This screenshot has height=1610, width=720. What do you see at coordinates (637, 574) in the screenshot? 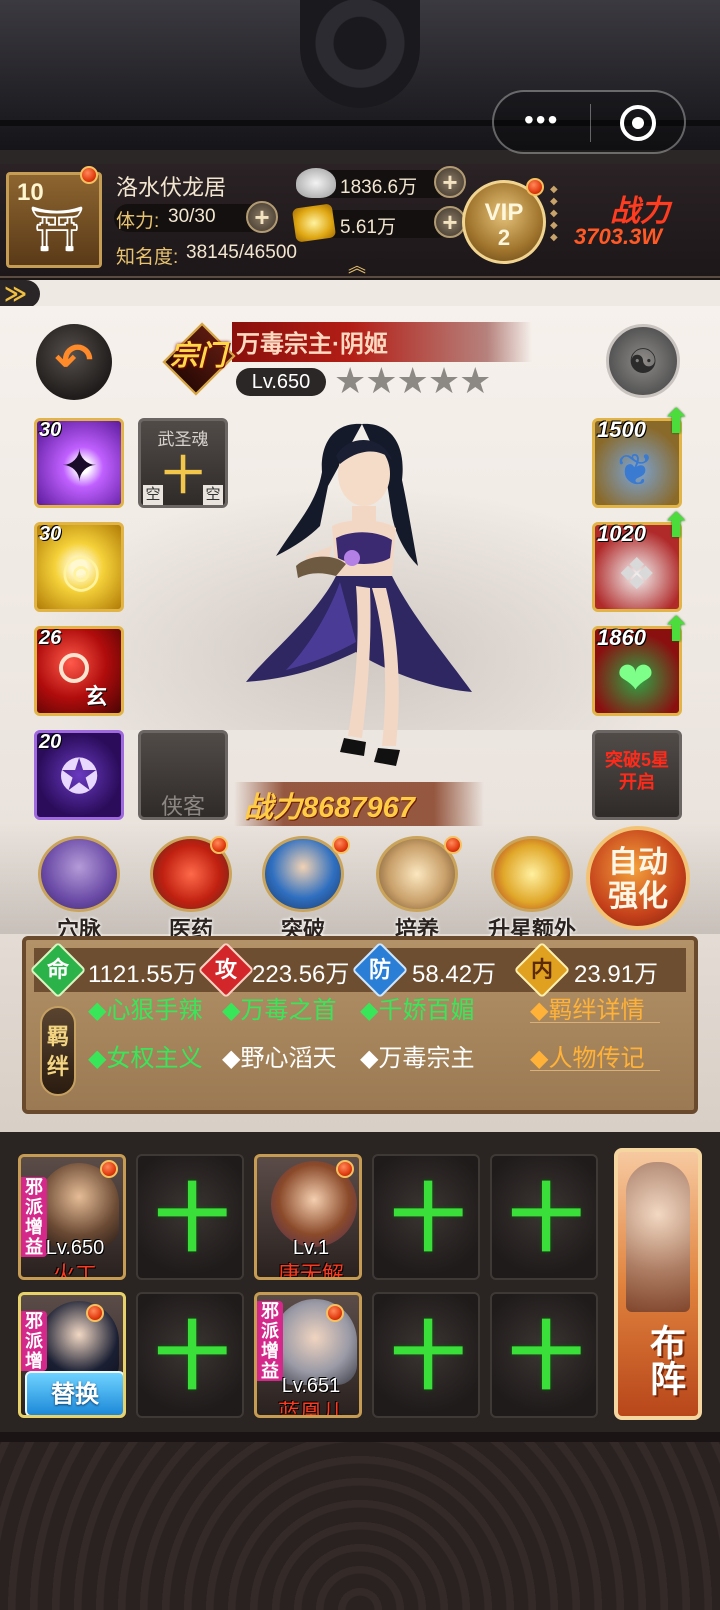
I see `robe-icon: ❖` at bounding box center [637, 574].